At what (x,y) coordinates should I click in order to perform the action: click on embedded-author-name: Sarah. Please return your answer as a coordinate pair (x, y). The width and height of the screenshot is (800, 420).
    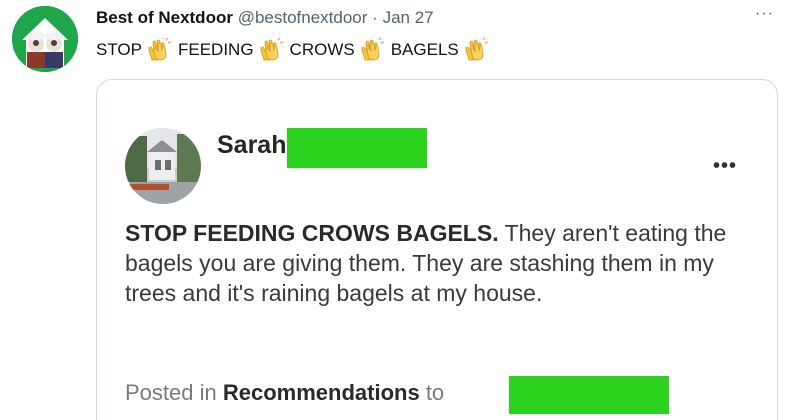
    Looking at the image, I should click on (251, 145).